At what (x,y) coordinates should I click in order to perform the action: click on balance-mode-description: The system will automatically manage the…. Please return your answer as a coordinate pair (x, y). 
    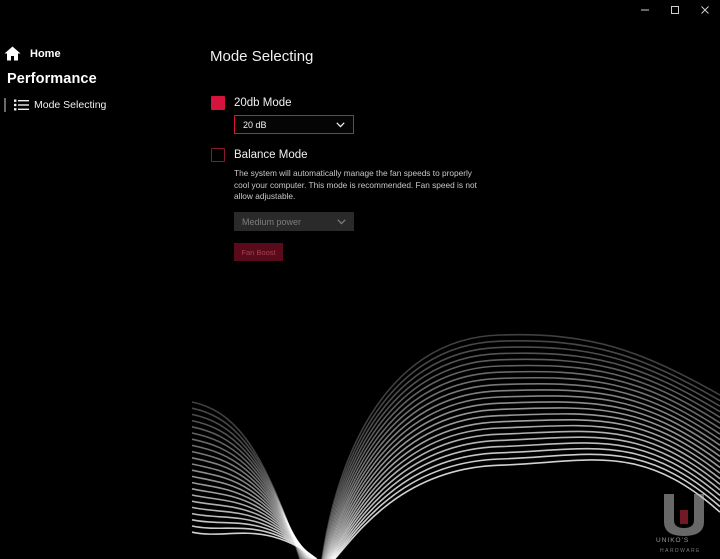
    Looking at the image, I should click on (355, 184).